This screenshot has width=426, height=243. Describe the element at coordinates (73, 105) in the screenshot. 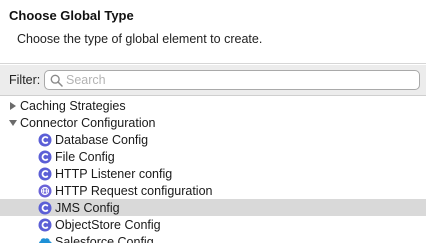

I see `tree-category-label: Caching Strategies` at that location.